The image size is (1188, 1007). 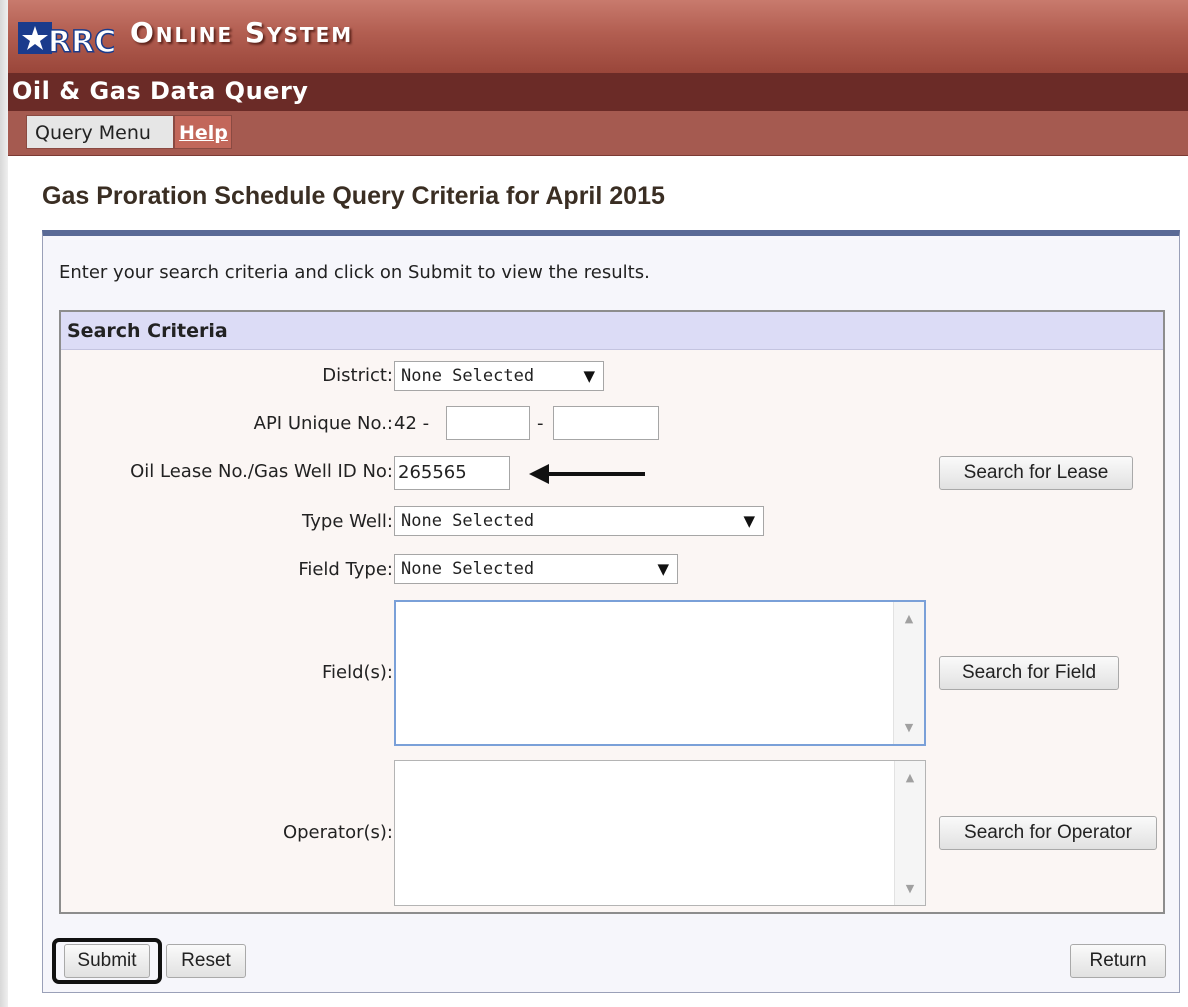 I want to click on fields-label: Field(s):, so click(x=357, y=672).